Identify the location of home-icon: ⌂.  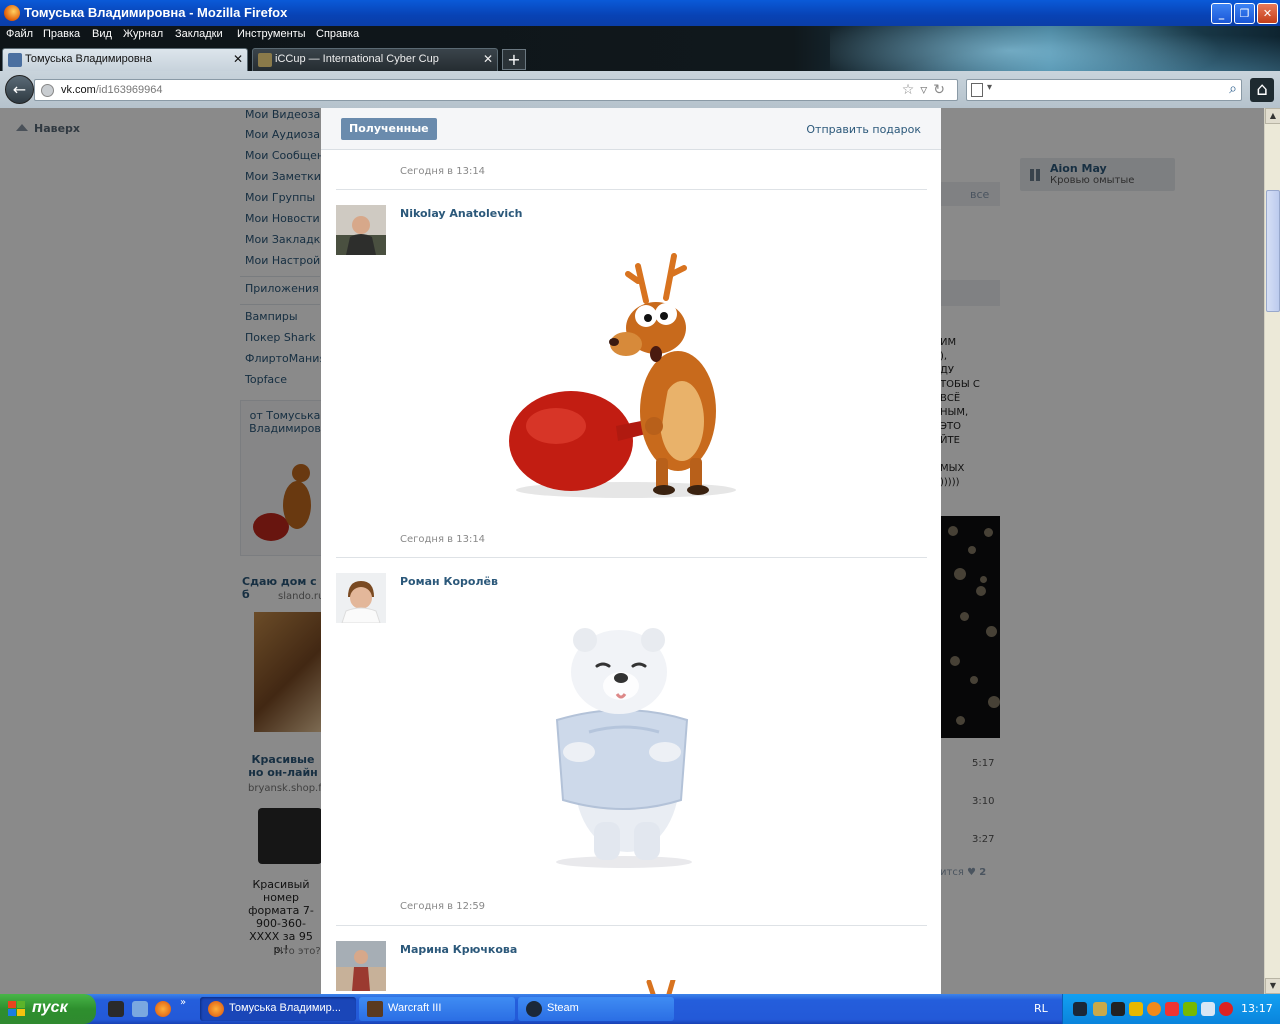
(1262, 90).